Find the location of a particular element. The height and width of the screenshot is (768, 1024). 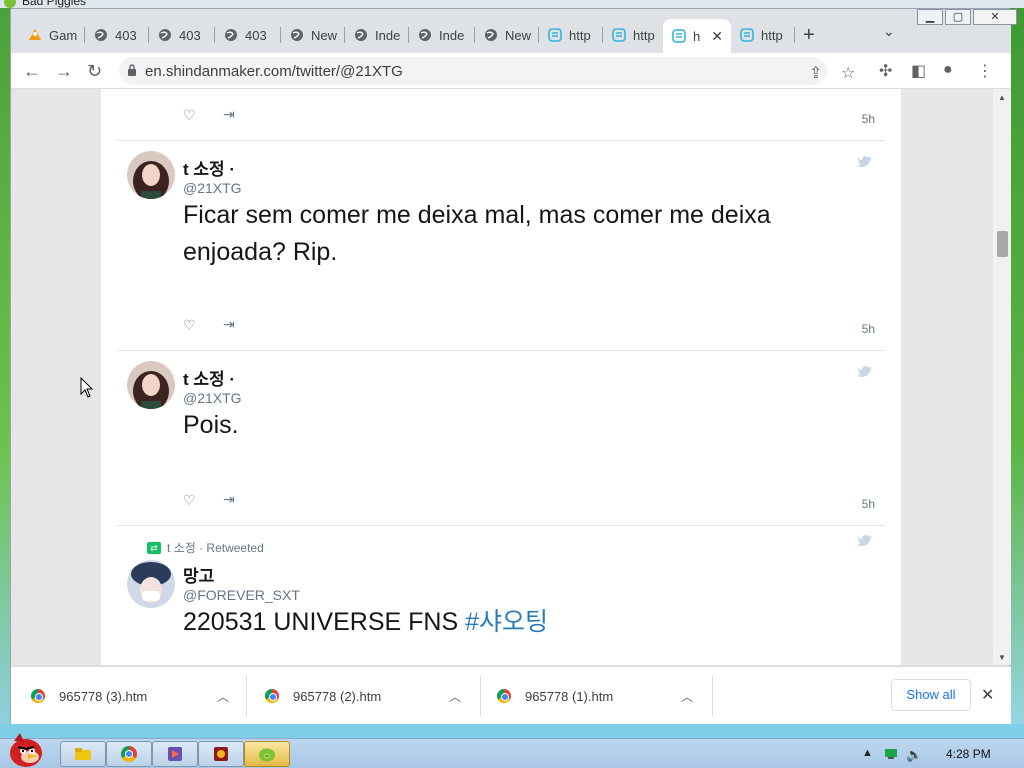

tweet-author-handle: @FOREVER_SXT is located at coordinates (241, 595).